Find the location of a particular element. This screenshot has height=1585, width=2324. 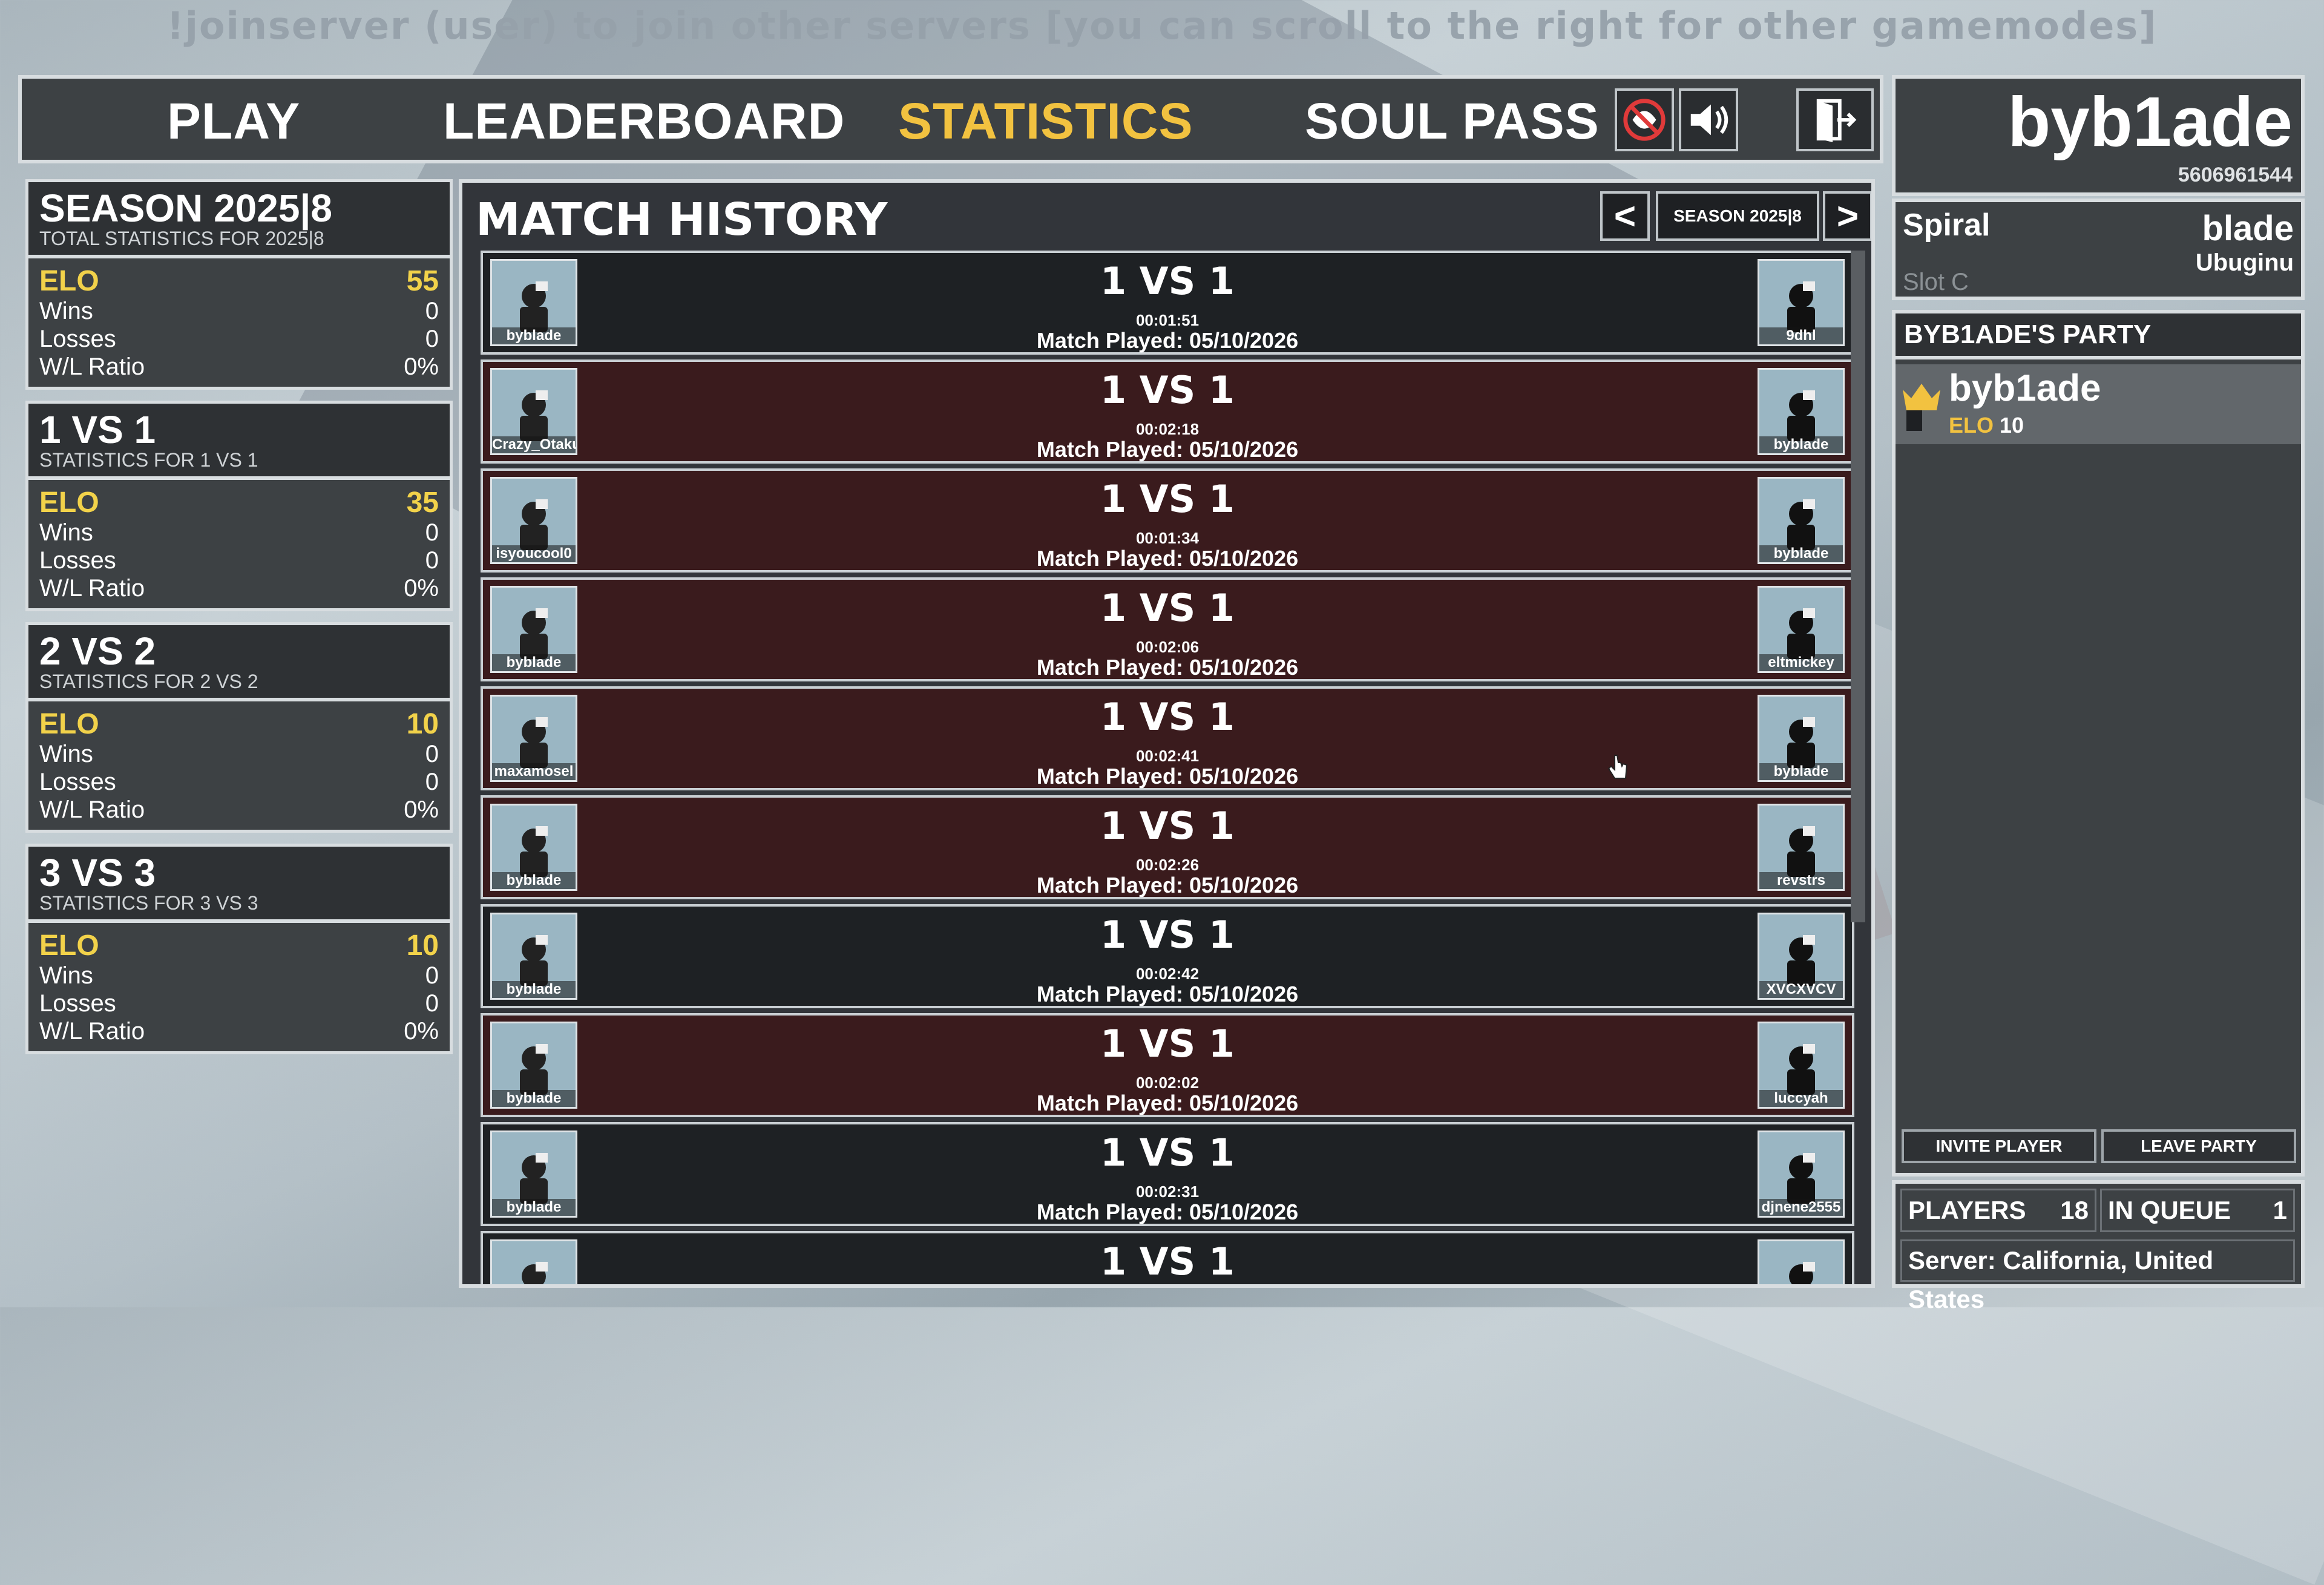

leave-party-button: LEAVE PARTY is located at coordinates (2198, 1146).